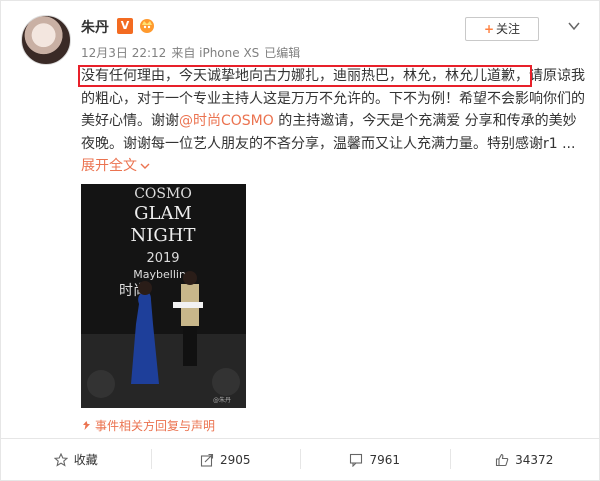 Image resolution: width=600 pixels, height=481 pixels. What do you see at coordinates (207, 460) in the screenshot?
I see `share-icon` at bounding box center [207, 460].